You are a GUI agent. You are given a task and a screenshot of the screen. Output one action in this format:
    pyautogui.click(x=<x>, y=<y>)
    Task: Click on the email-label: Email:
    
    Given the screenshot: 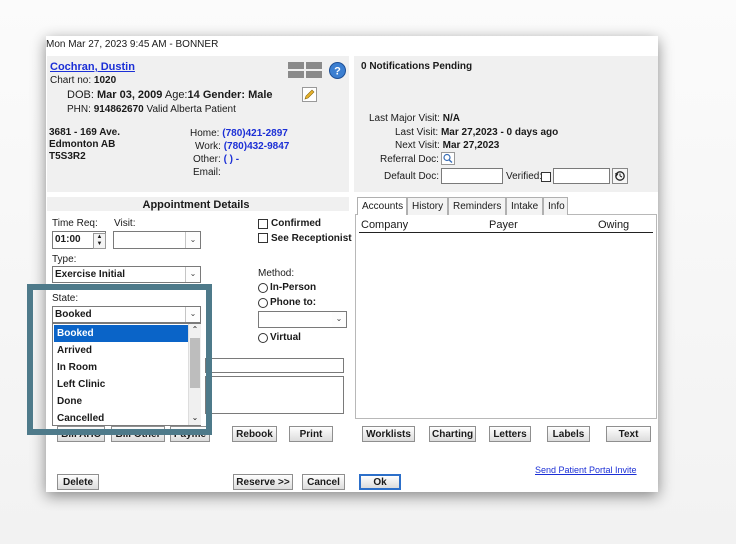 What is the action you would take?
    pyautogui.click(x=207, y=172)
    